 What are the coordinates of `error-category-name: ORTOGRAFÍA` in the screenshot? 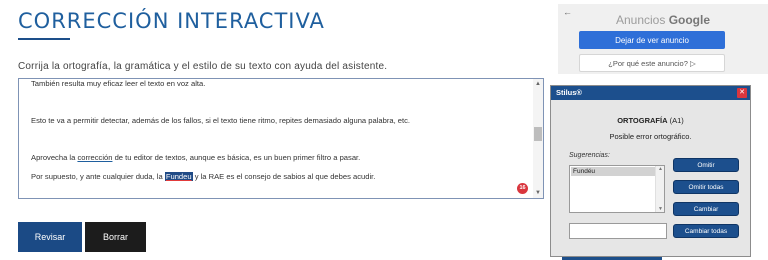 It's located at (642, 120).